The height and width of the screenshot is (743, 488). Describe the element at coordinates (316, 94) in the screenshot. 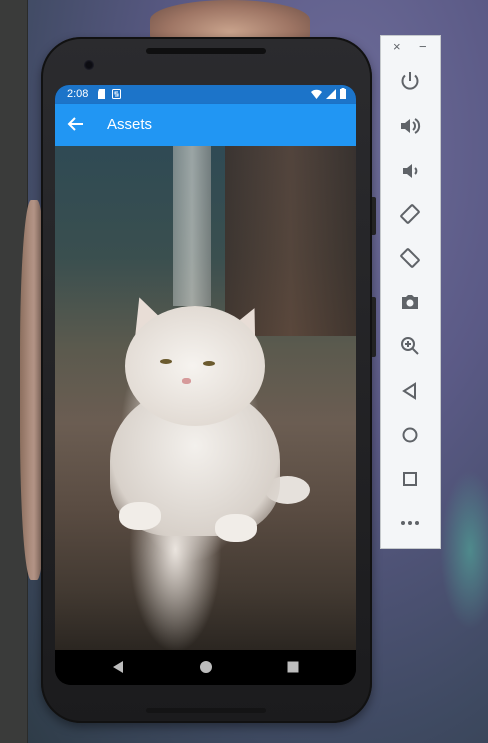

I see `wifi-icon` at that location.